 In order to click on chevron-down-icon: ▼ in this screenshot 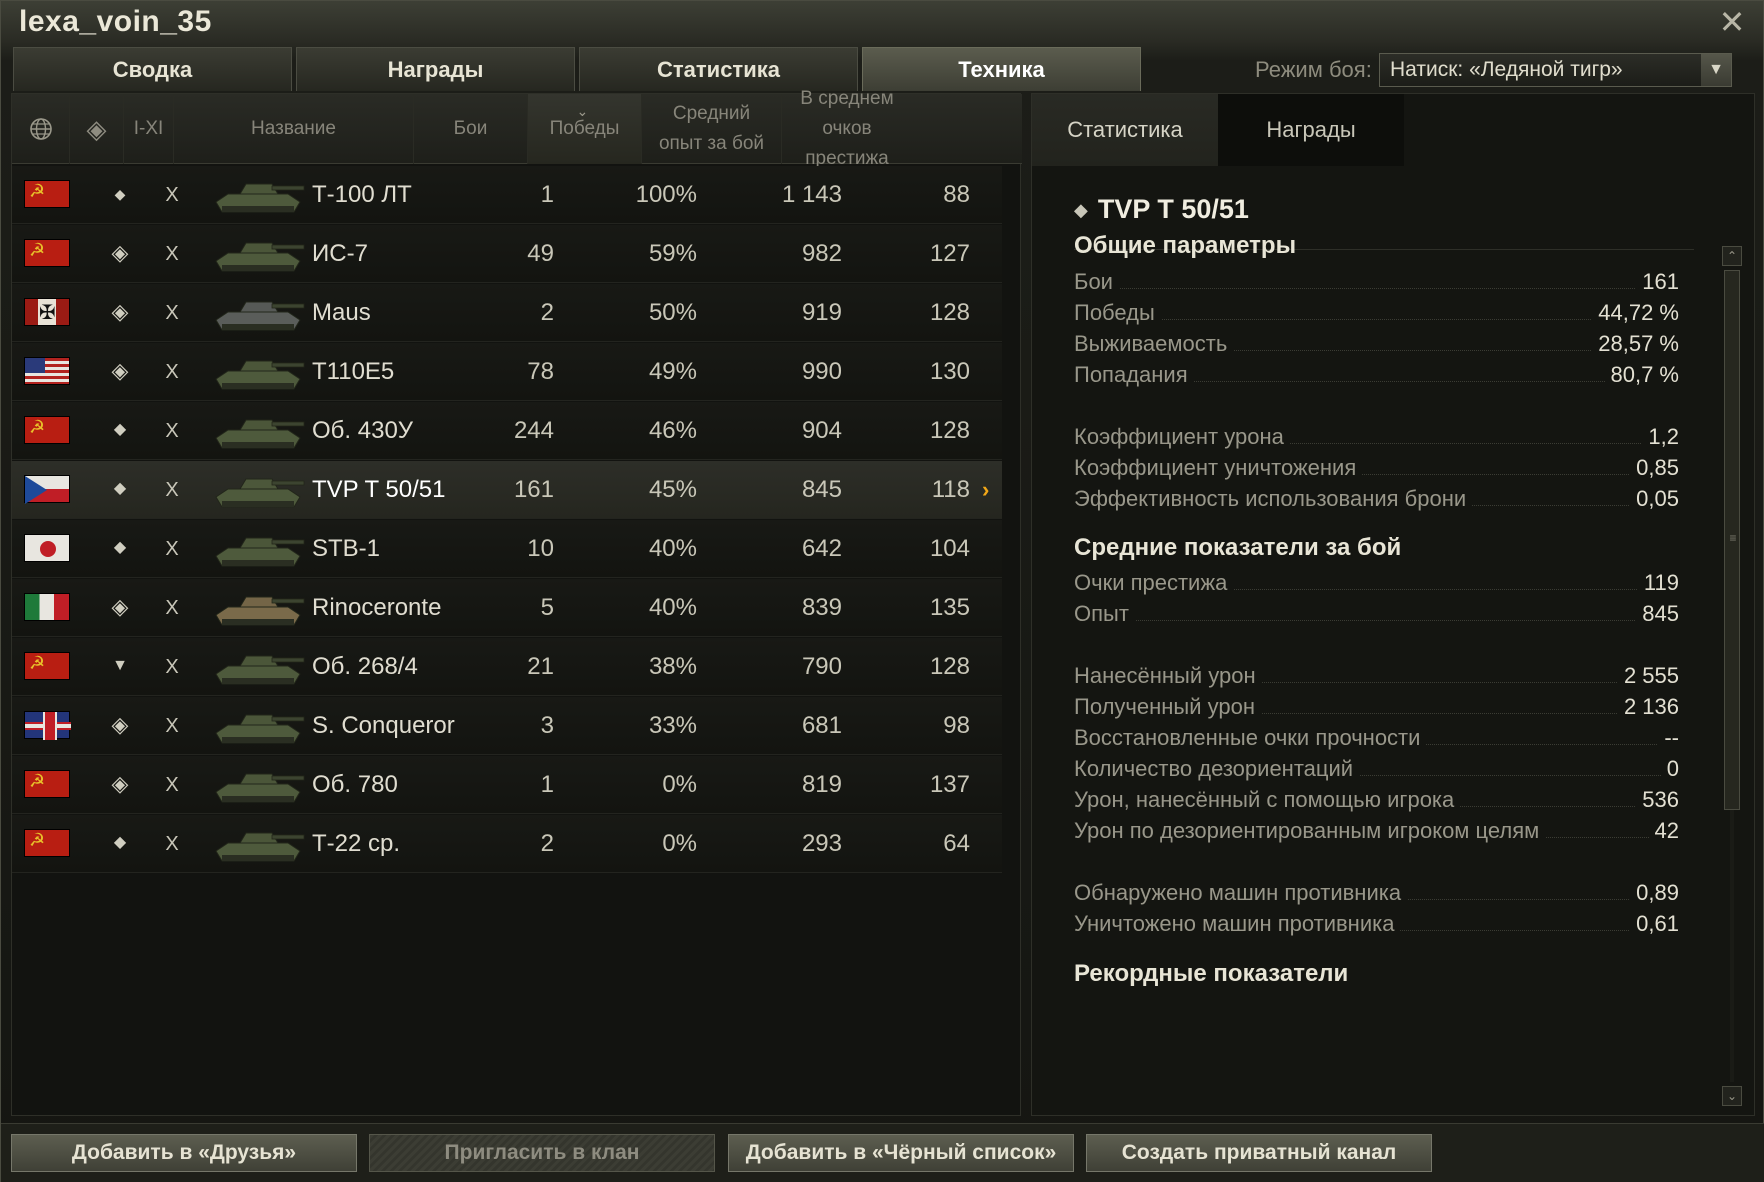, I will do `click(1716, 70)`.